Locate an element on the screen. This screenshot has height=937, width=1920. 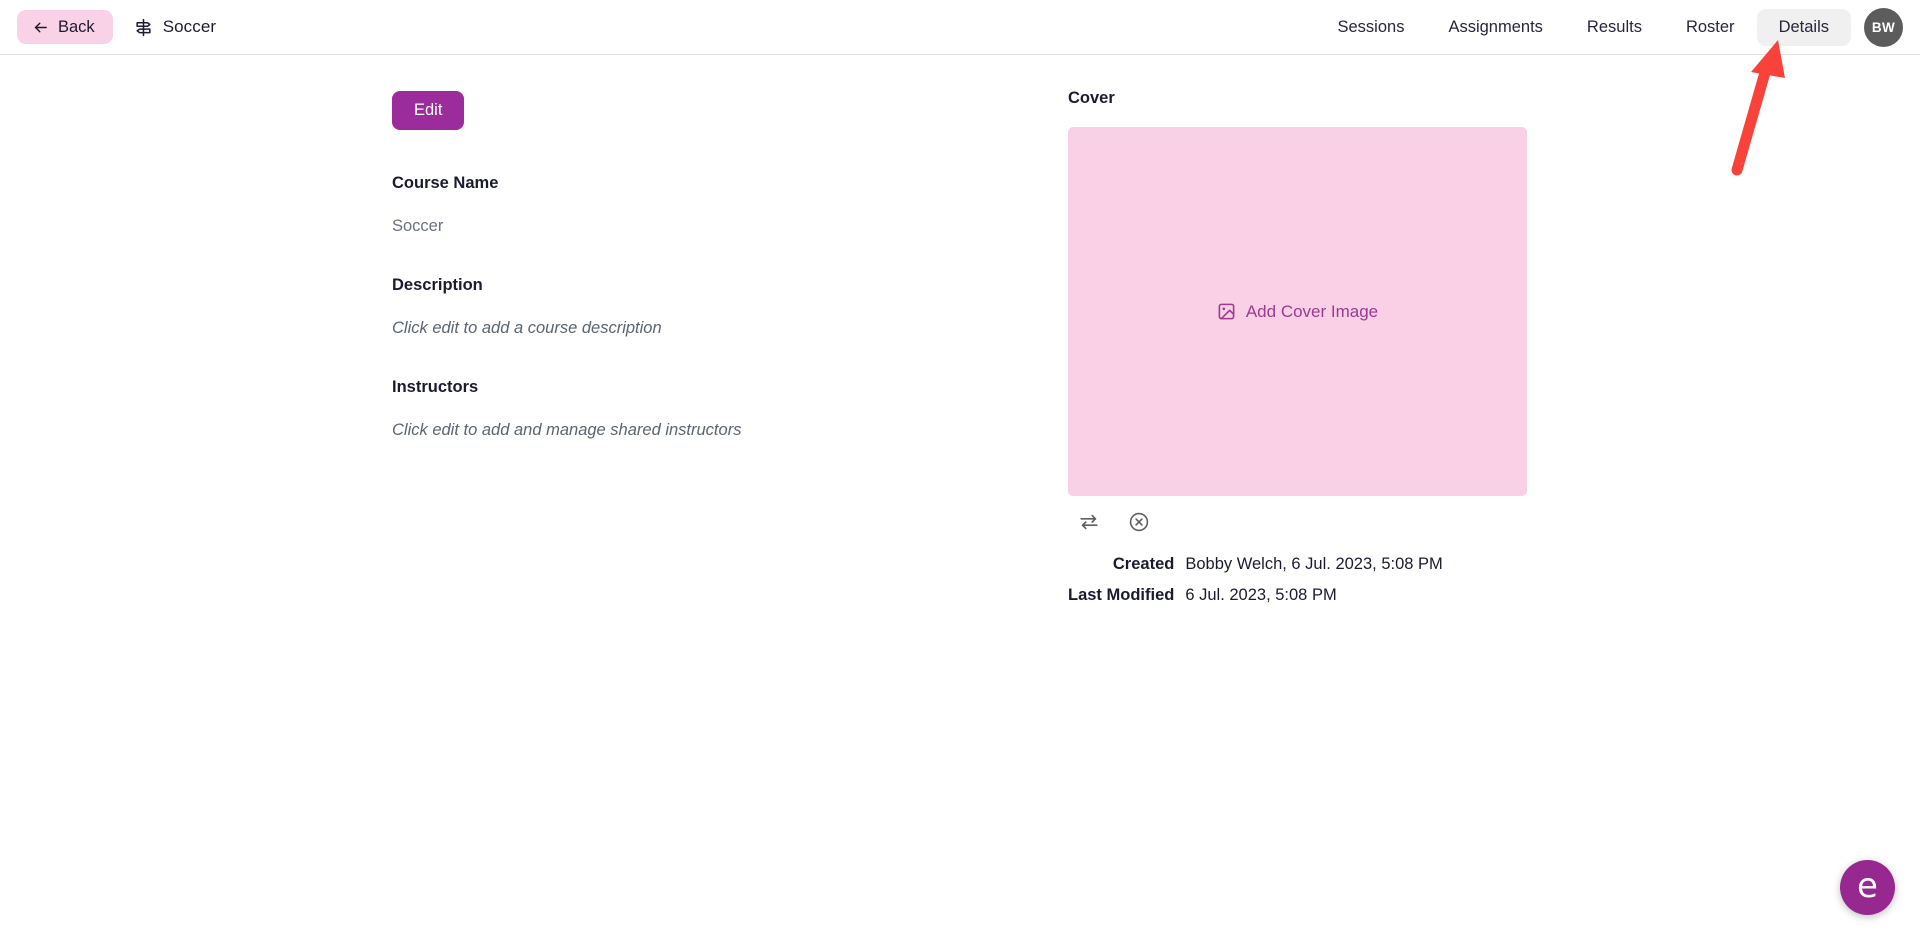
chat-launcher-glyph: e is located at coordinates (1867, 886).